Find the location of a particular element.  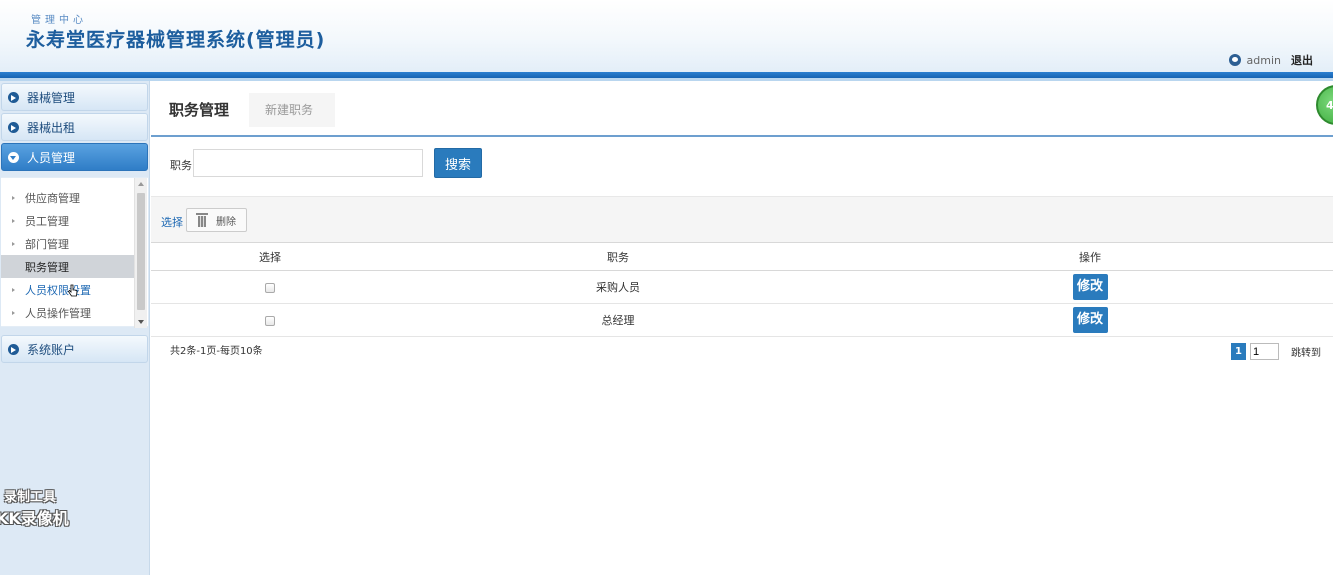

sidebar-group-rental: 器械出租 is located at coordinates (74, 127).